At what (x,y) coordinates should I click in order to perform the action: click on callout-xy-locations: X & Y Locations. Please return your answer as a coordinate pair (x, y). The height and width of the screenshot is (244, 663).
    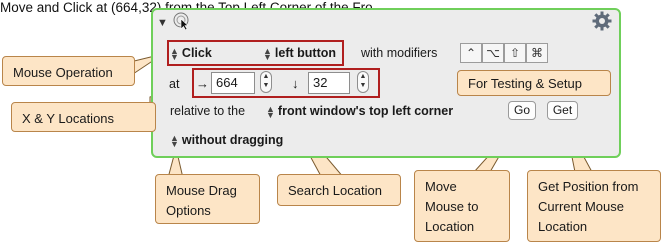
    Looking at the image, I should click on (83, 117).